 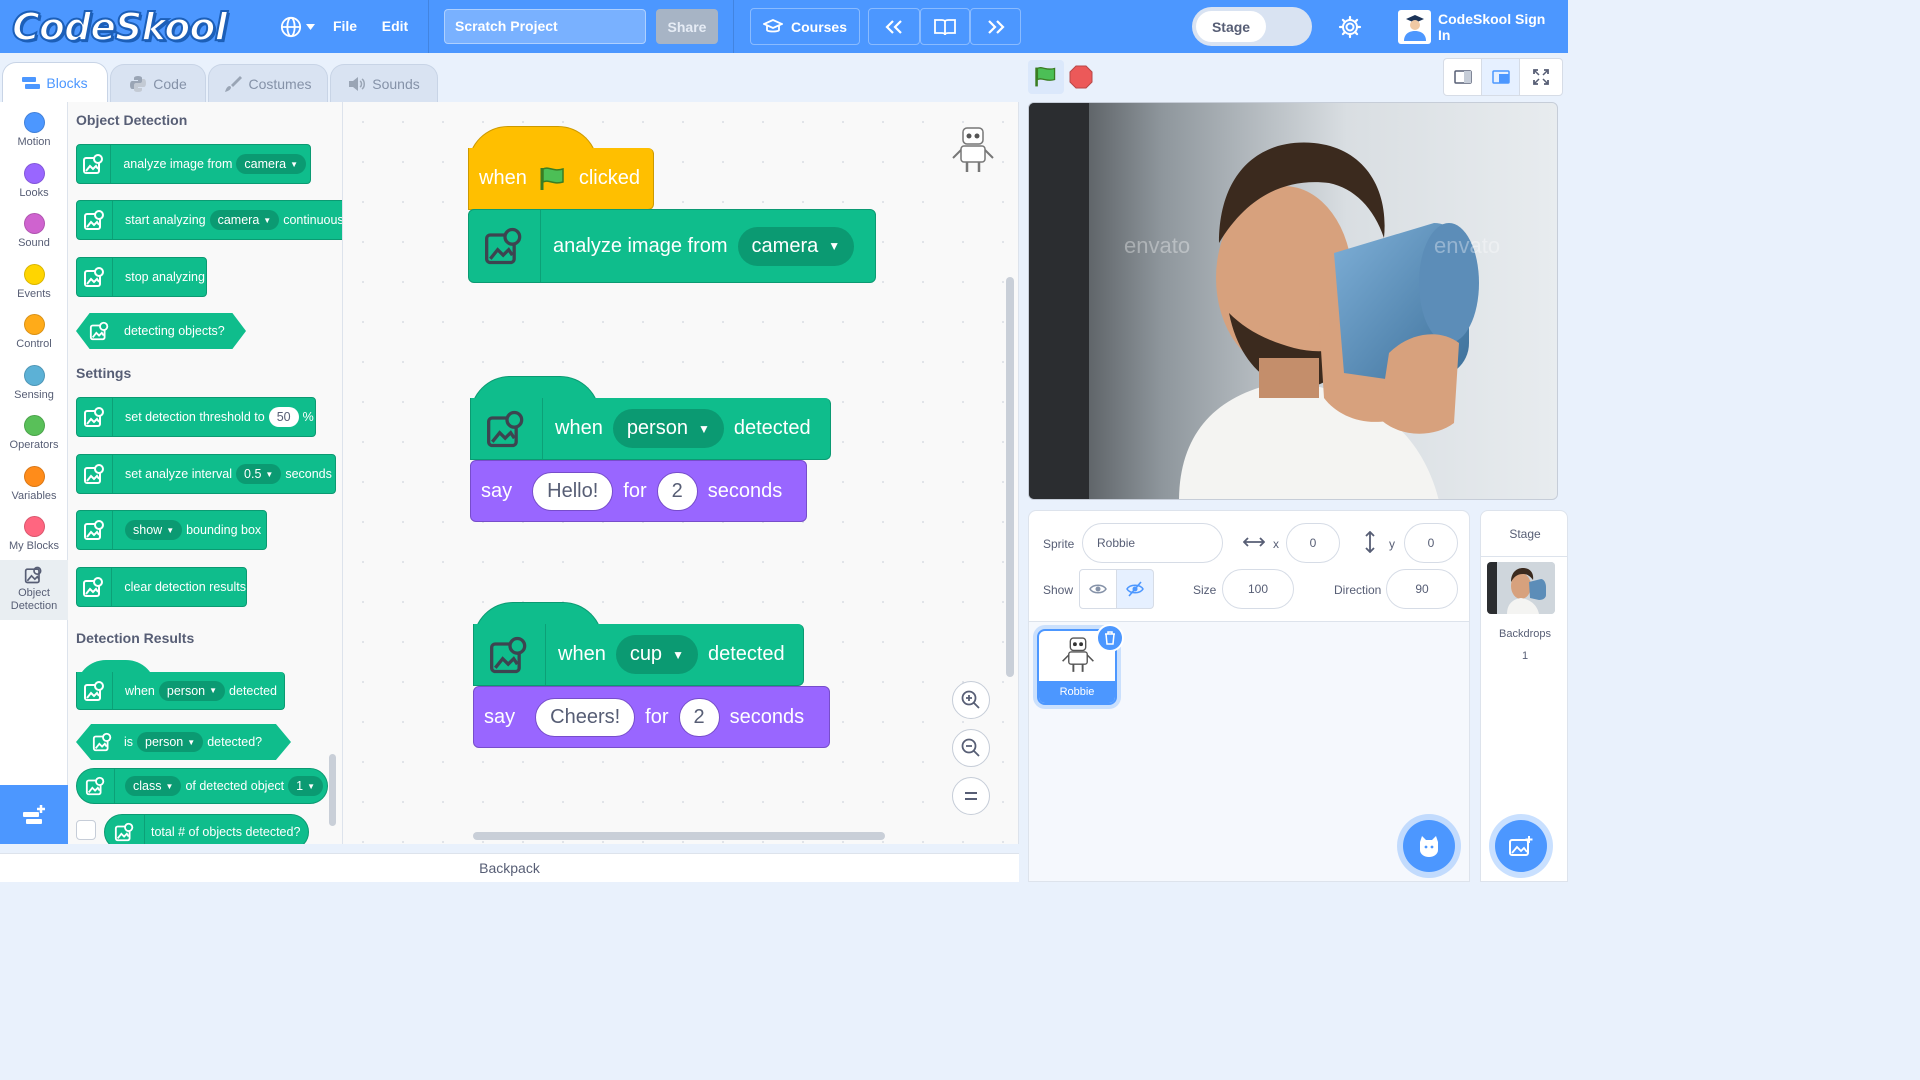 I want to click on palette-scrollbar, so click(x=332, y=790).